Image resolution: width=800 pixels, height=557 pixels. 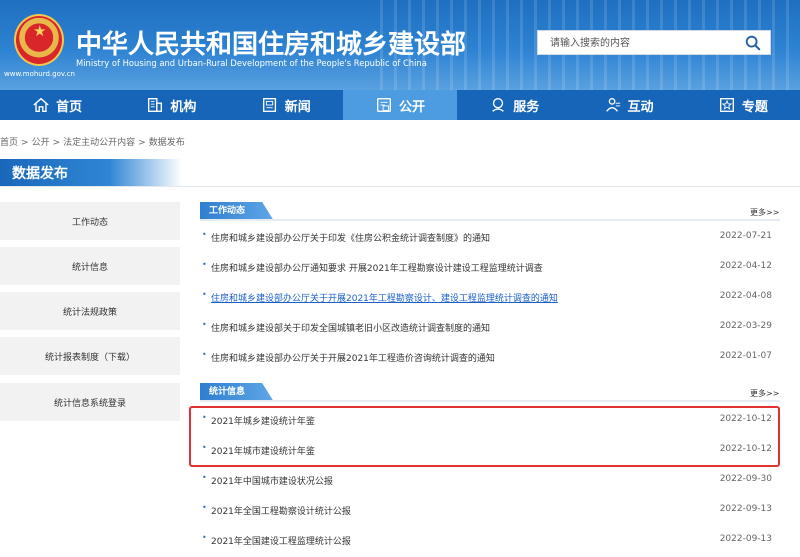 I want to click on stats-title-link: 2021年全国工程勘察设计统计公报, so click(x=281, y=510).